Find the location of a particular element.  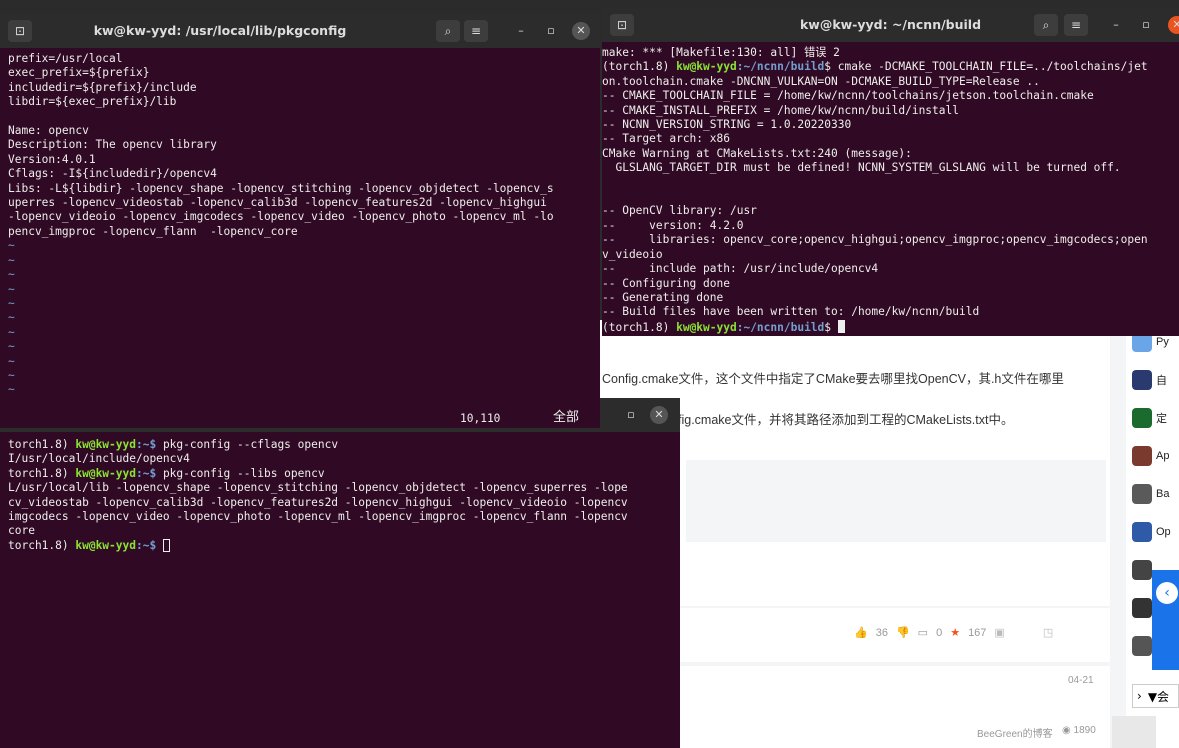

side-item-2: 自 is located at coordinates (1149, 380).